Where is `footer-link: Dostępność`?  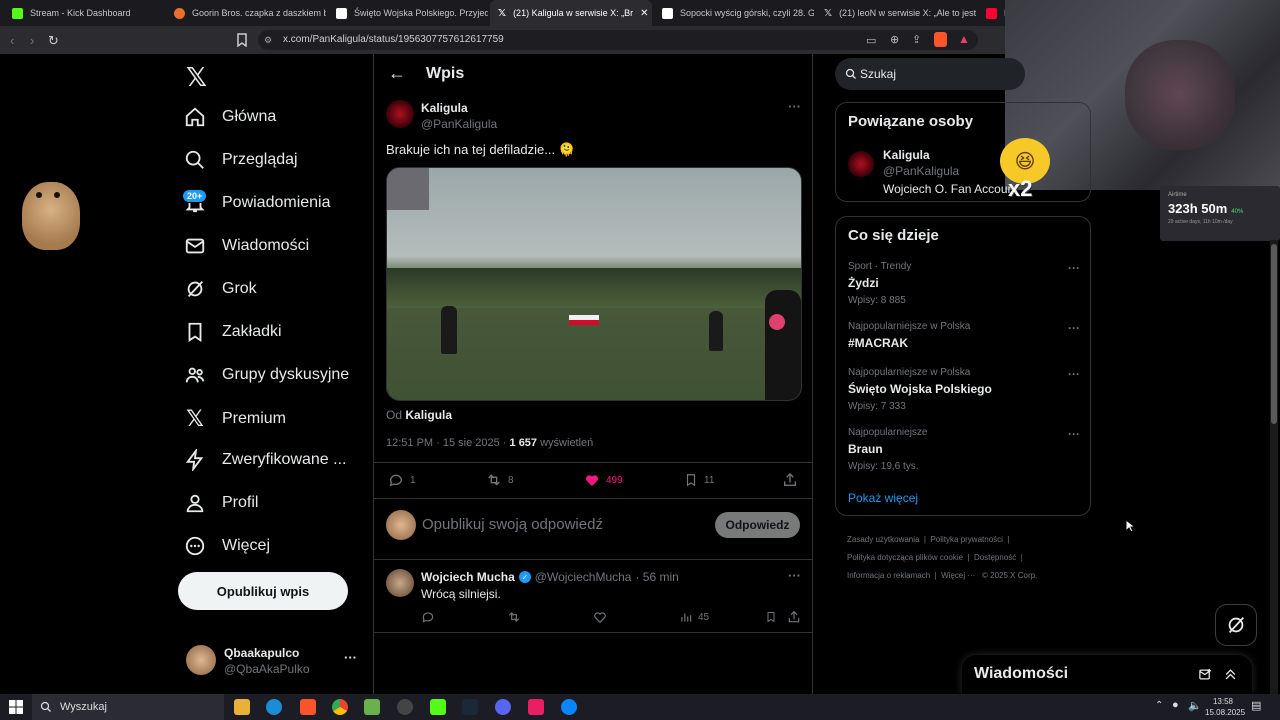
footer-link: Dostępność is located at coordinates (995, 557).